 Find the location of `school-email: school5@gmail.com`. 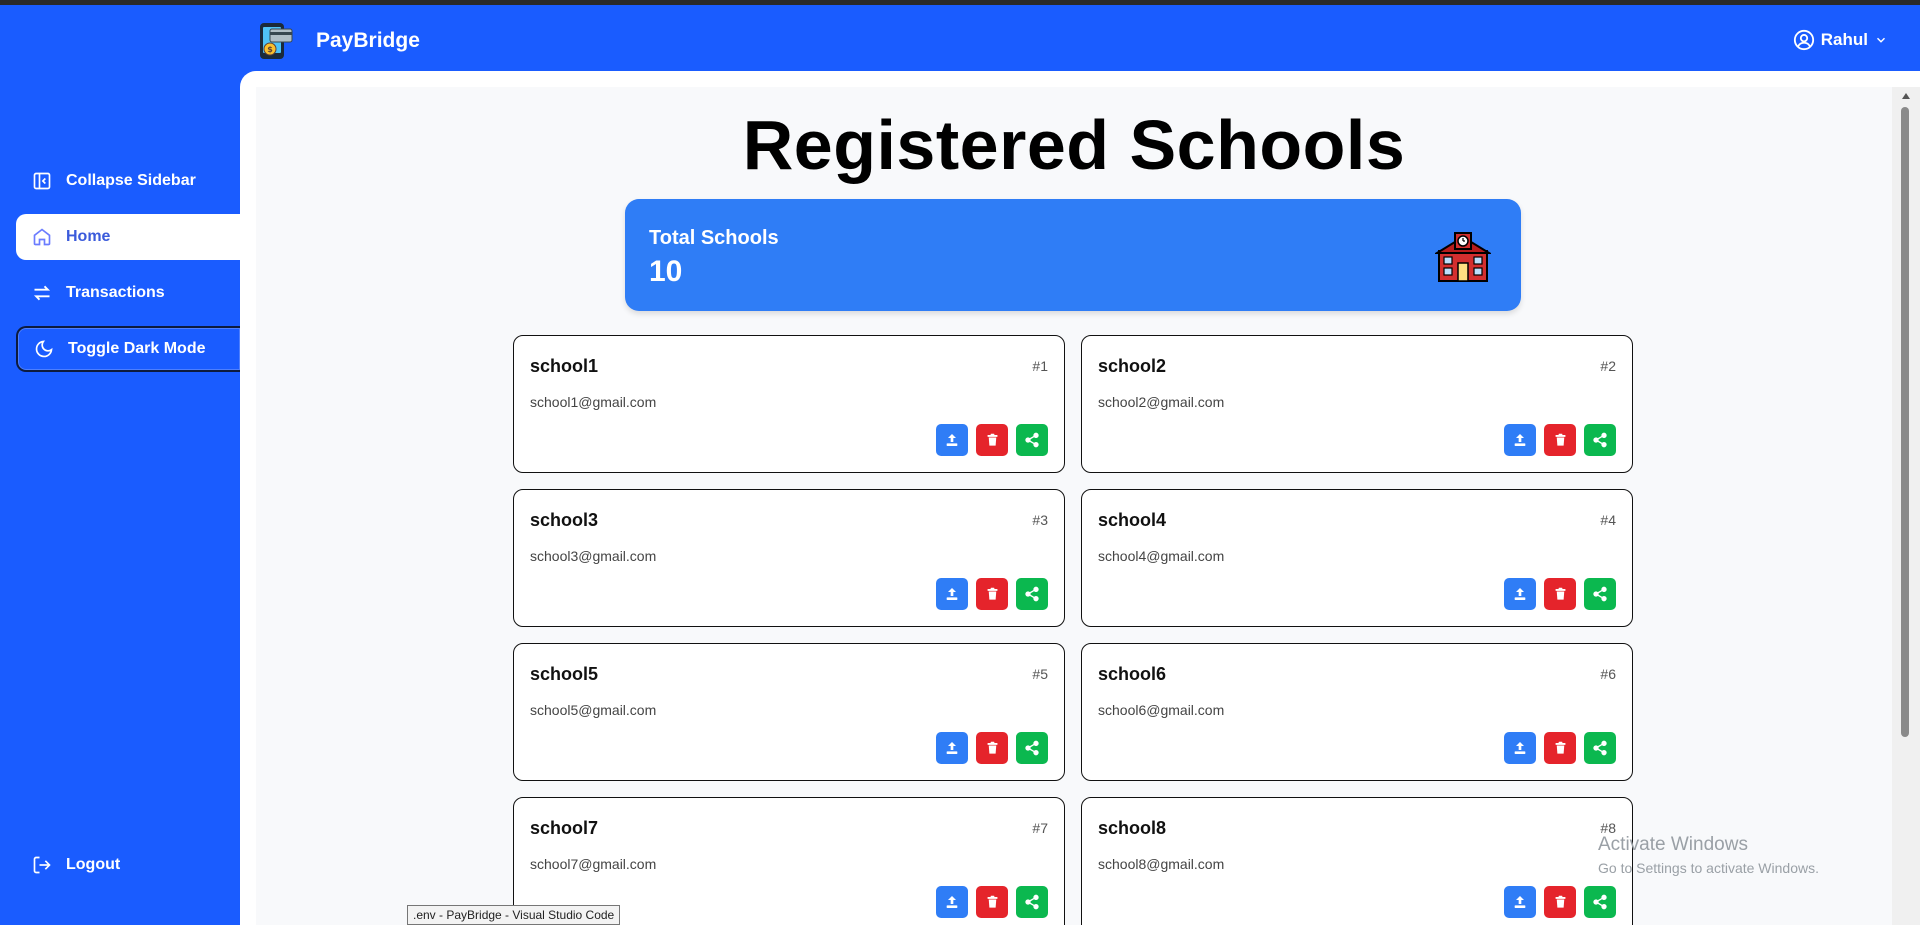

school-email: school5@gmail.com is located at coordinates (593, 710).